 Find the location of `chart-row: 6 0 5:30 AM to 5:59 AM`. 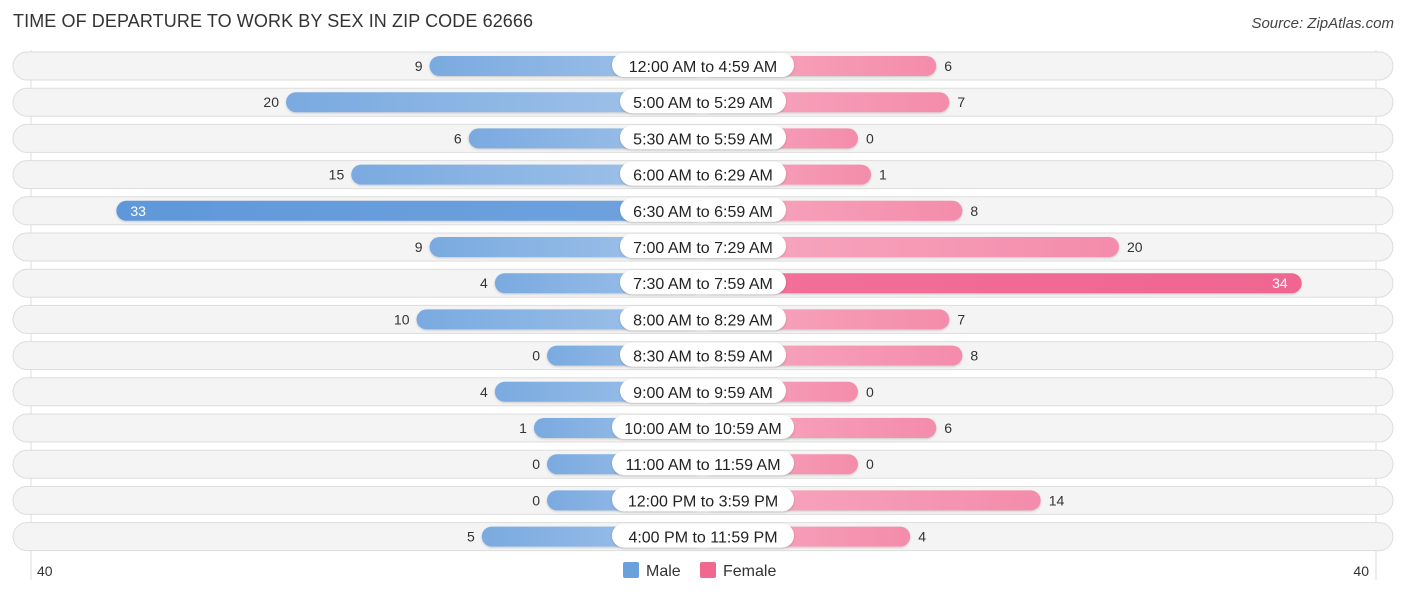

chart-row: 6 0 5:30 AM to 5:59 AM is located at coordinates (703, 138).